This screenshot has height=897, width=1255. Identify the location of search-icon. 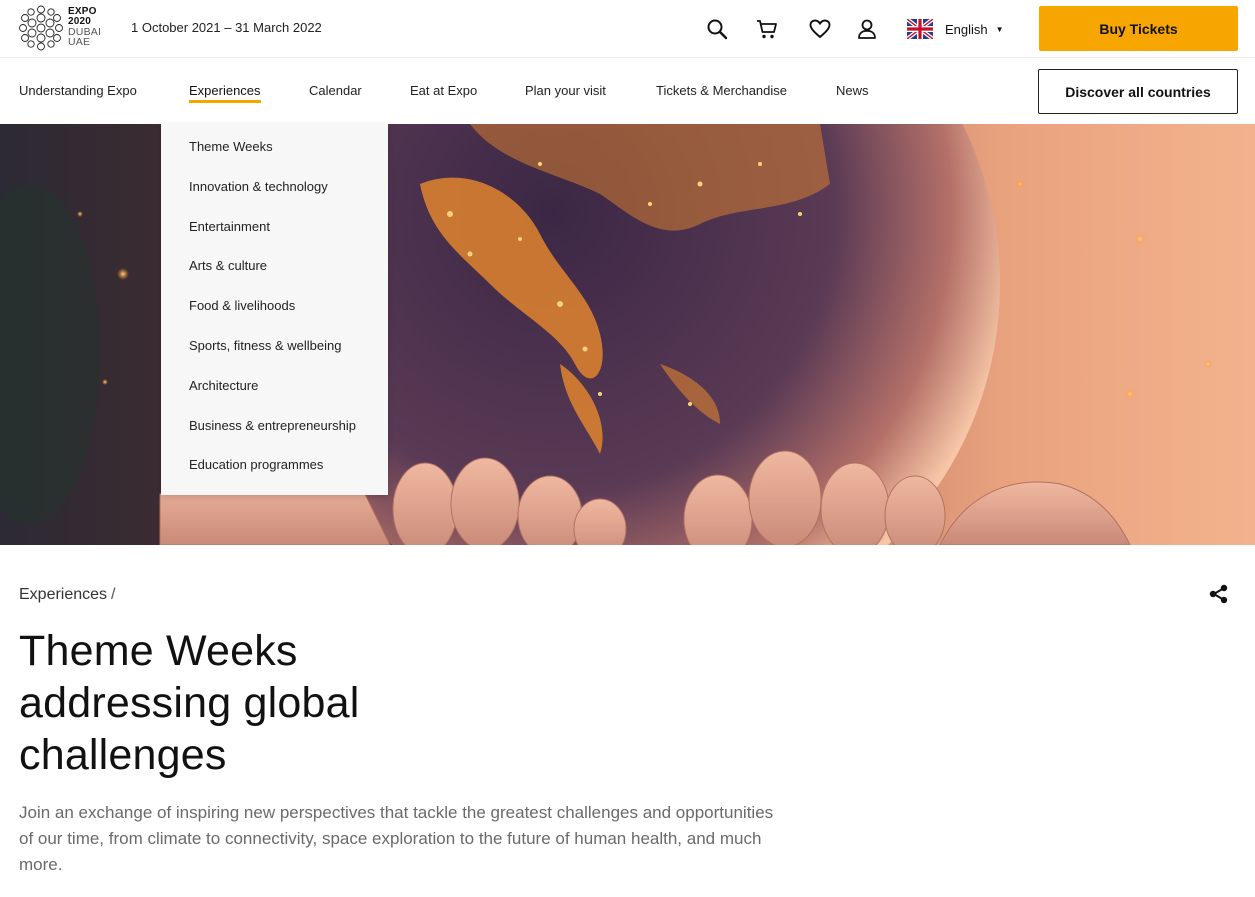
(717, 29).